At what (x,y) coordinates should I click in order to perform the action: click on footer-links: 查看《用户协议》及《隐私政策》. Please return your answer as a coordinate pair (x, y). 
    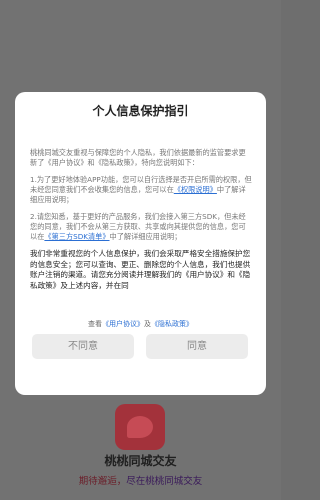
    Looking at the image, I should click on (140, 324).